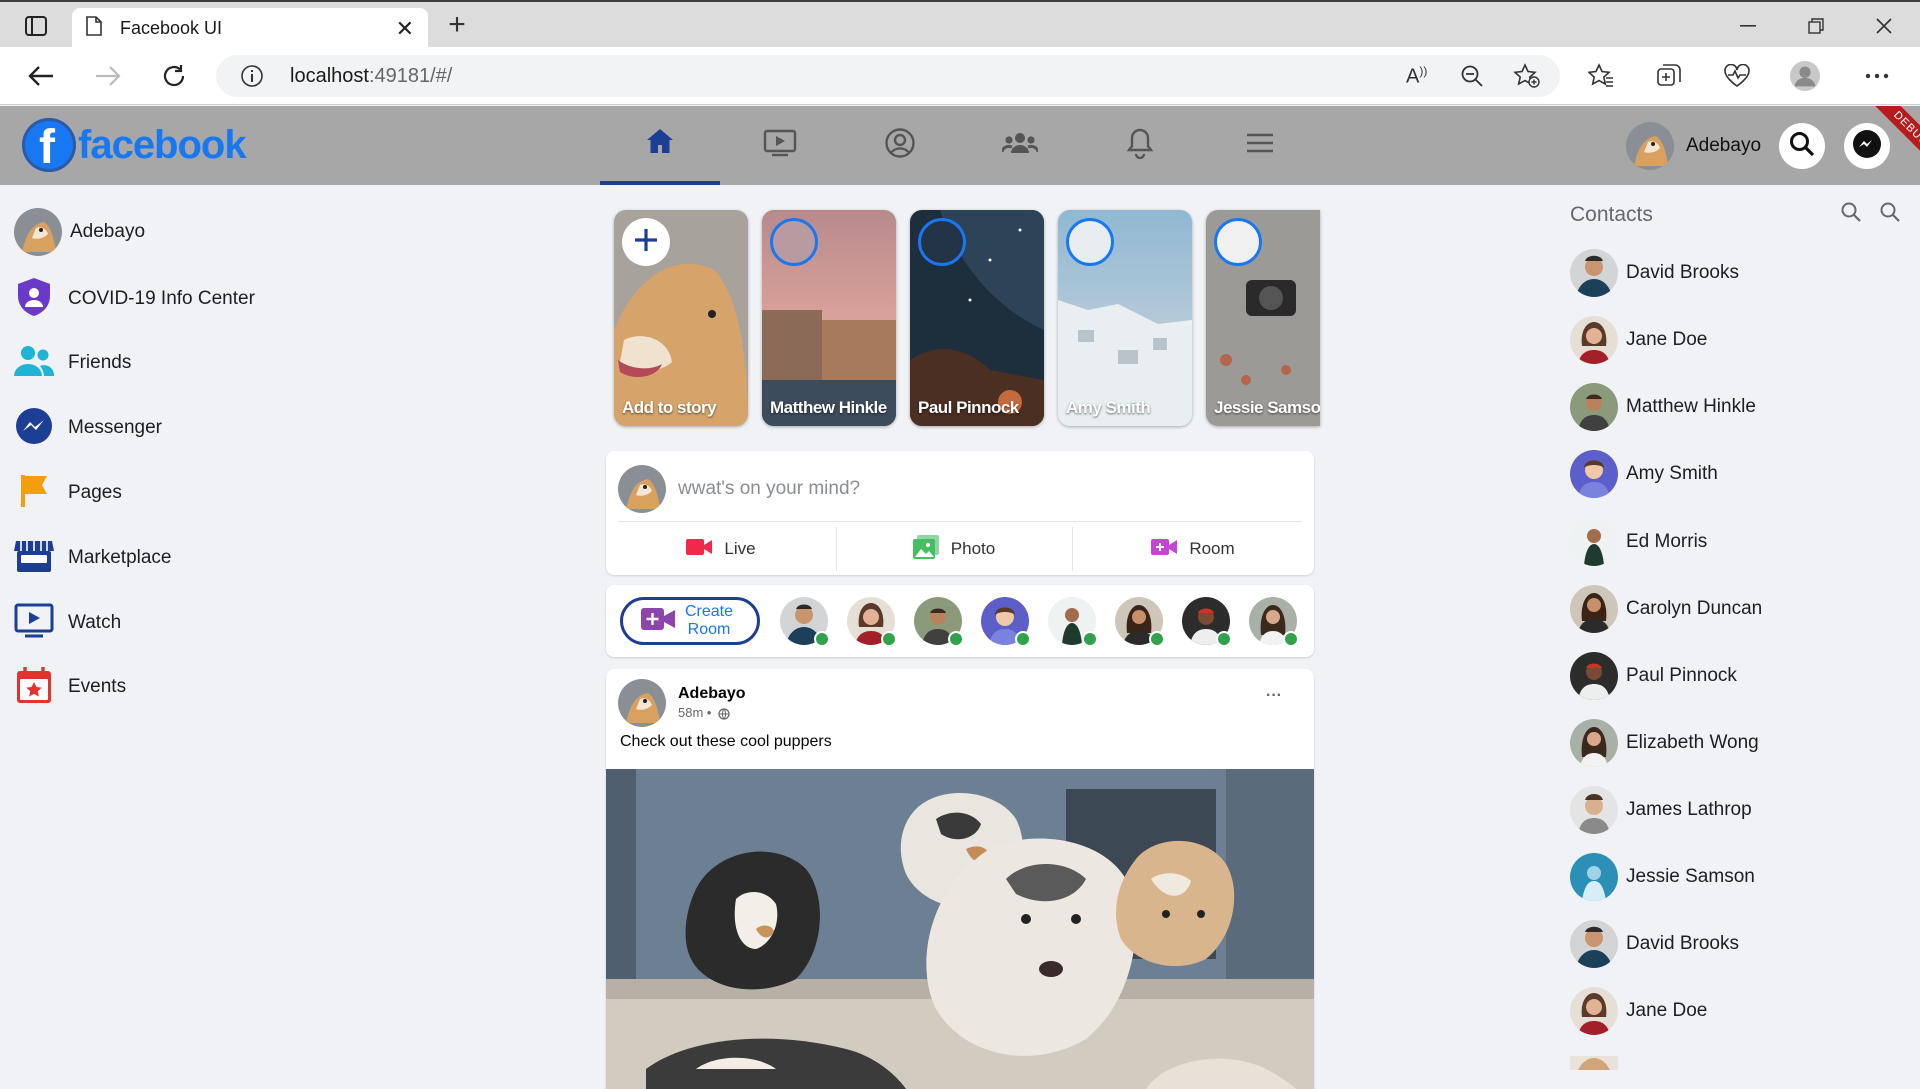  What do you see at coordinates (252, 78) in the screenshot?
I see `site-info-icon` at bounding box center [252, 78].